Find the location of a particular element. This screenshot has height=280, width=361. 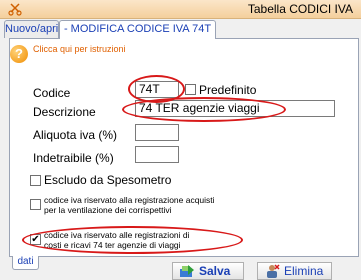

salva-button: Salva is located at coordinates (208, 271).